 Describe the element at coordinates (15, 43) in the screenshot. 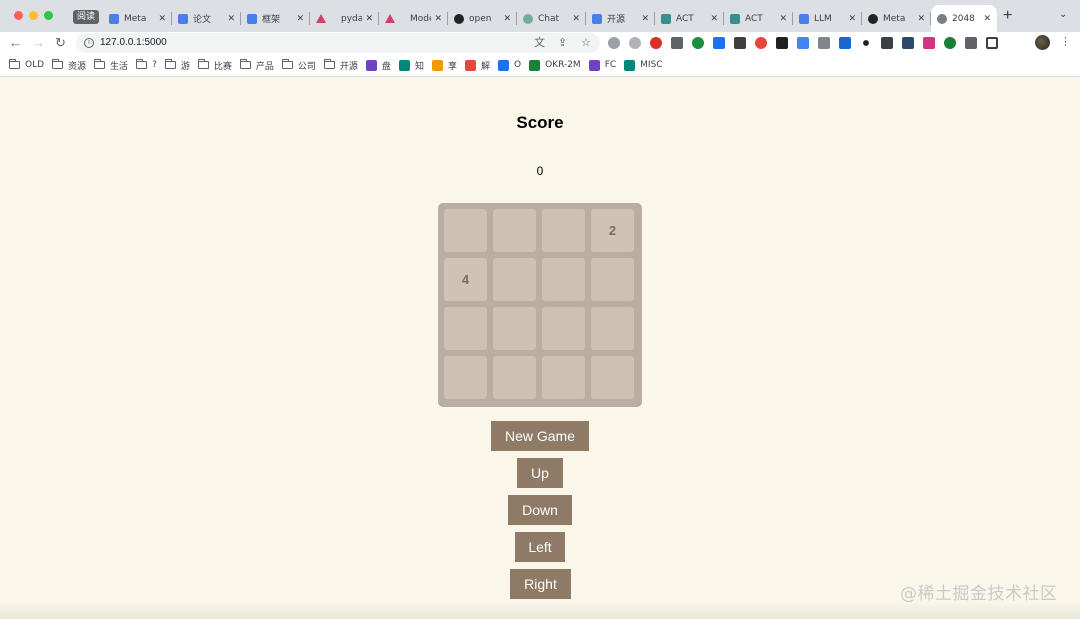

I see `back-arrow-icon: ←` at that location.